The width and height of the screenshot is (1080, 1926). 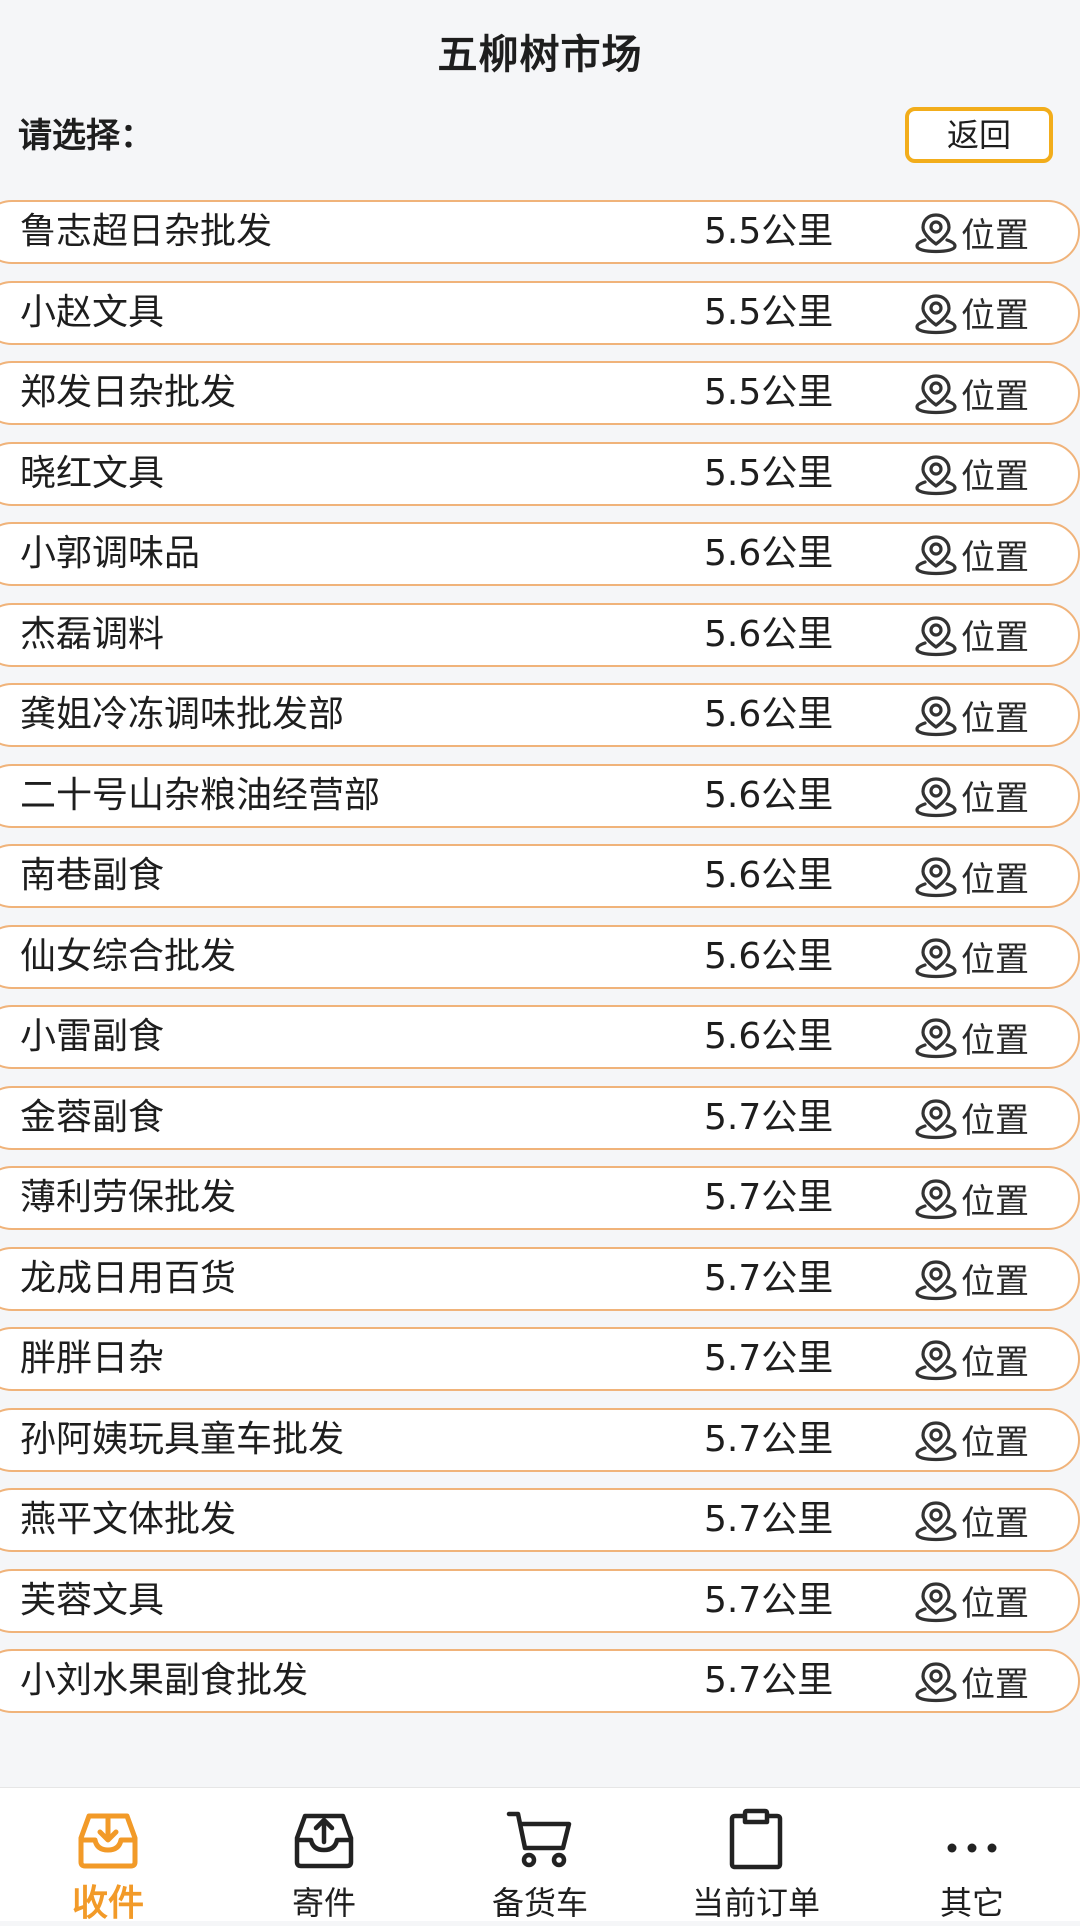 What do you see at coordinates (540, 473) in the screenshot?
I see `shop-row: 晓红文具 5.5公里 位置` at bounding box center [540, 473].